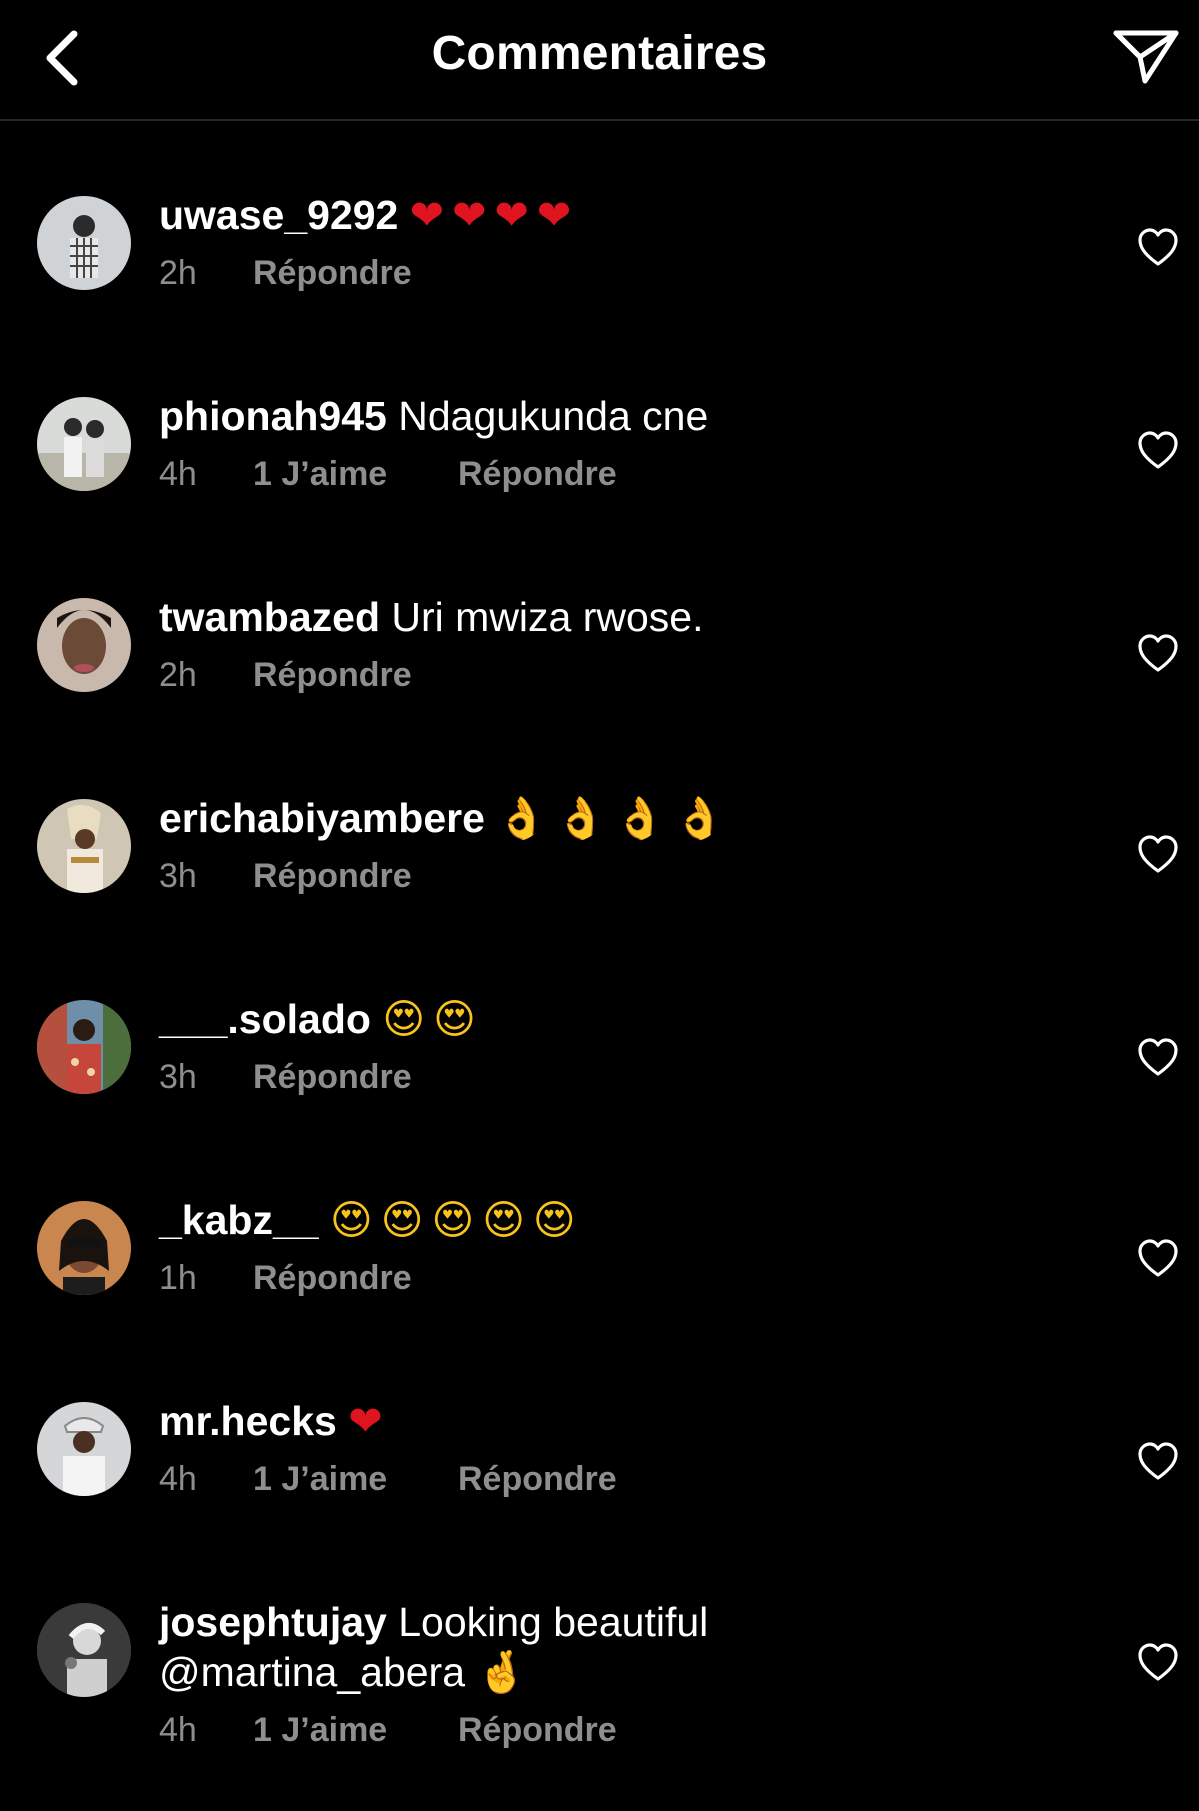  Describe the element at coordinates (456, 1220) in the screenshot. I see `comment-emoji: 😍😍😍😍😍` at that location.